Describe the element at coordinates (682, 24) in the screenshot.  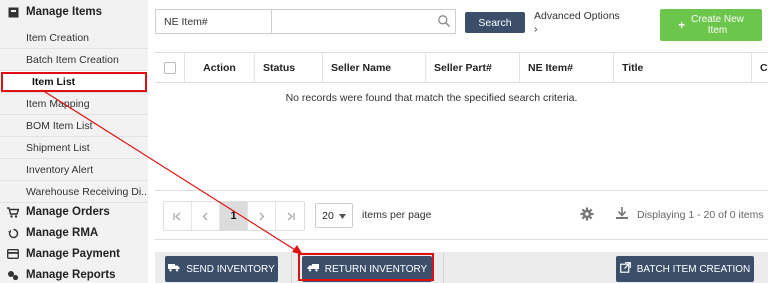
I see `plus-icon: +` at that location.